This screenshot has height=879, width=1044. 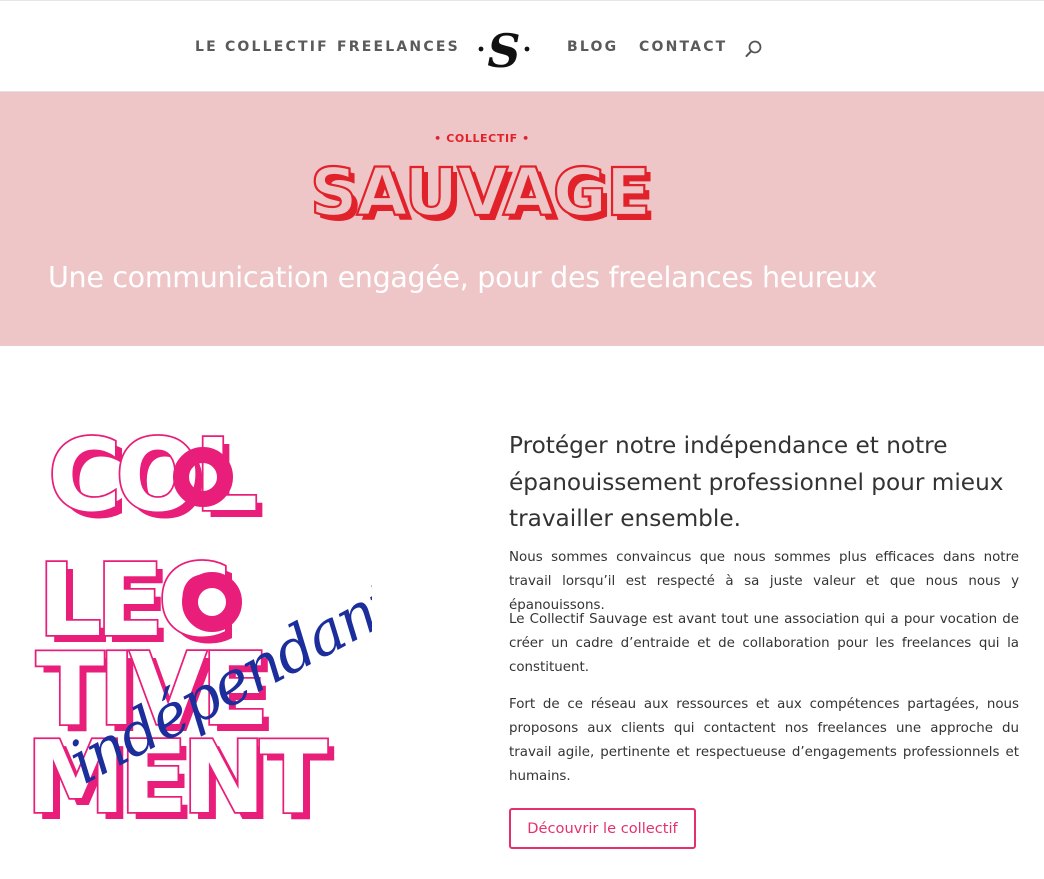 I want to click on nav-item-contact: CONTACT, so click(x=683, y=47).